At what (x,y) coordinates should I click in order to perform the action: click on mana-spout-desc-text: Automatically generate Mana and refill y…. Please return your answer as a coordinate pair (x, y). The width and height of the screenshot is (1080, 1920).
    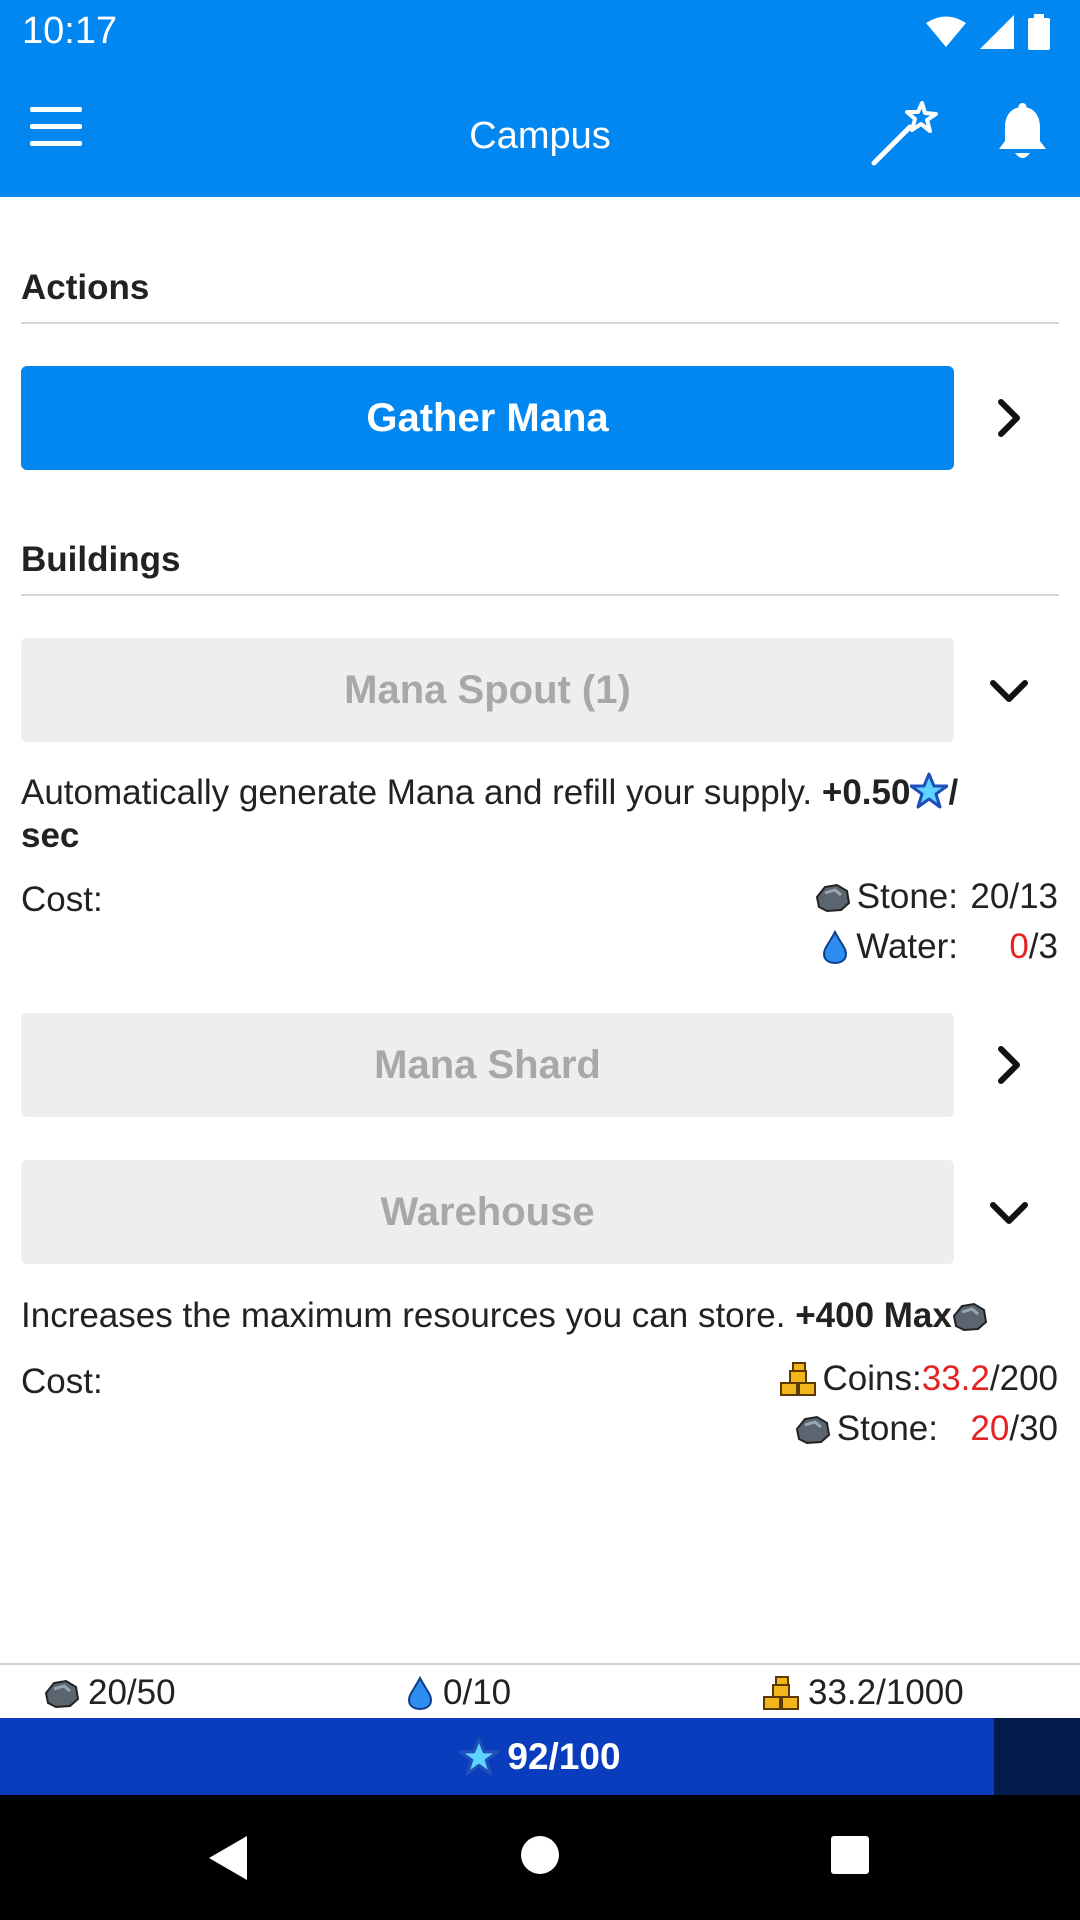
    Looking at the image, I should click on (417, 792).